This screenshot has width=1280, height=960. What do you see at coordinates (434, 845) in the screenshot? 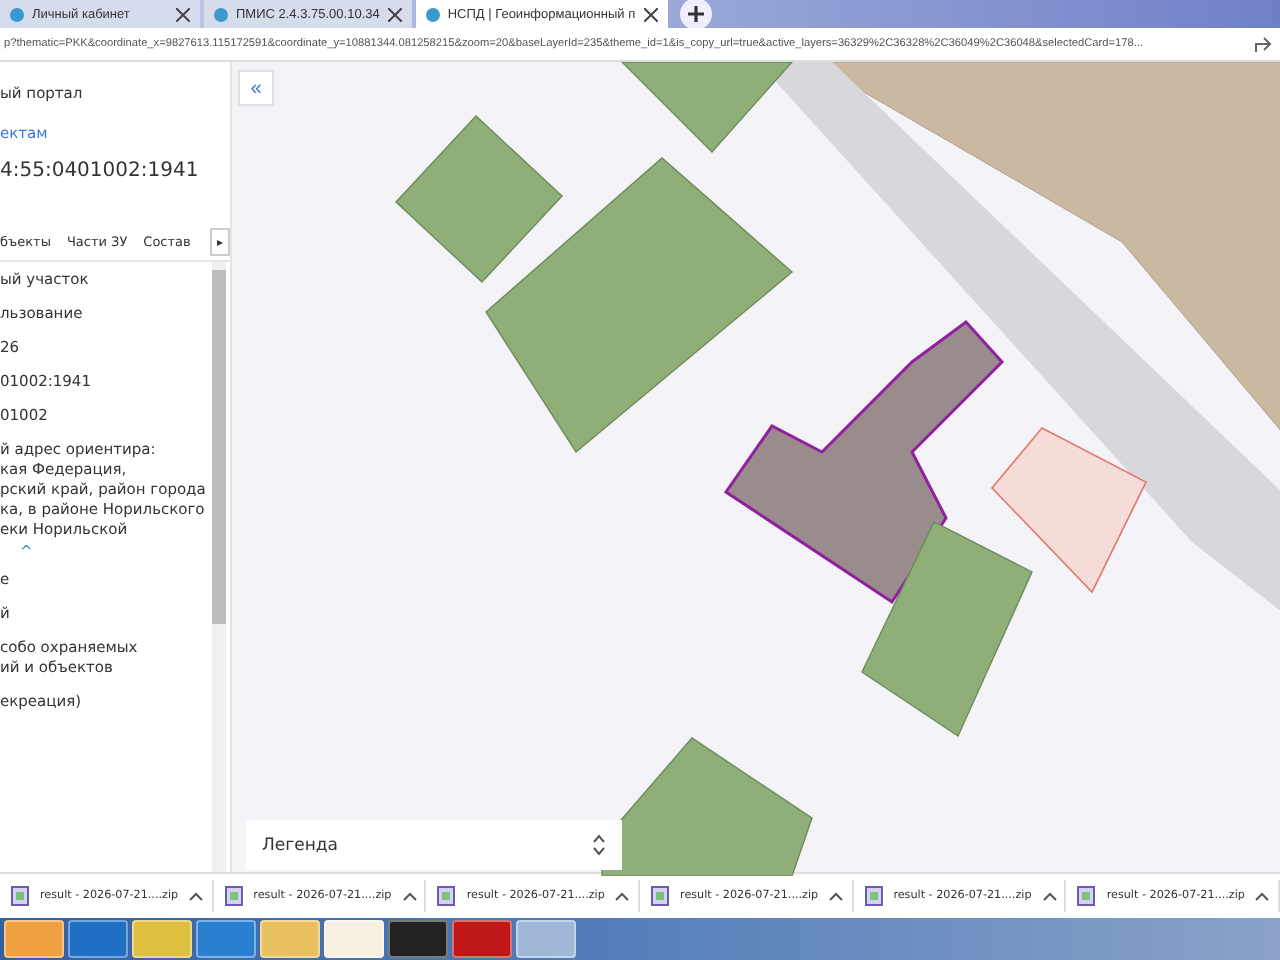
I see `legend-select: Легенда` at bounding box center [434, 845].